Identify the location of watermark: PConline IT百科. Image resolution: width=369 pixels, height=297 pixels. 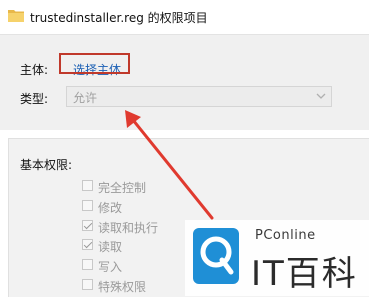
(277, 258).